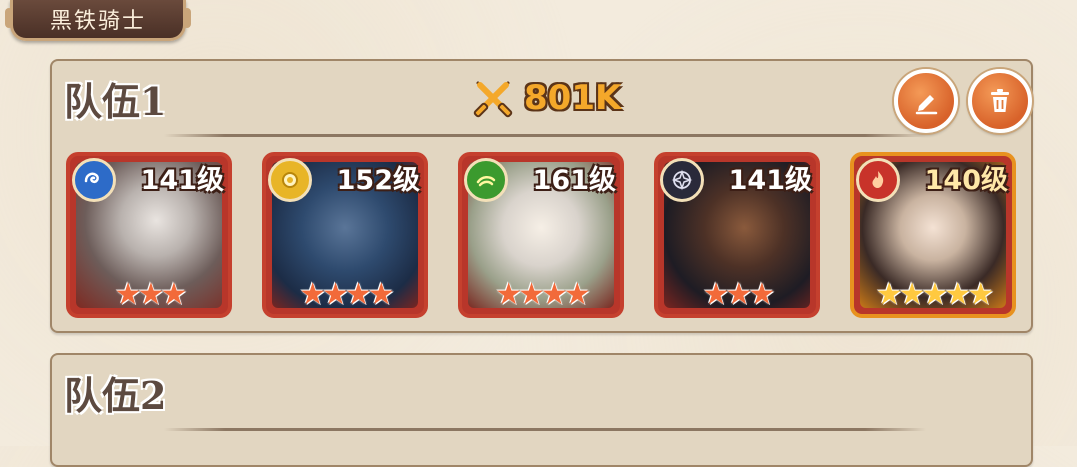 Image resolution: width=1077 pixels, height=467 pixels. What do you see at coordinates (115, 101) in the screenshot?
I see `team-name: 队伍1` at bounding box center [115, 101].